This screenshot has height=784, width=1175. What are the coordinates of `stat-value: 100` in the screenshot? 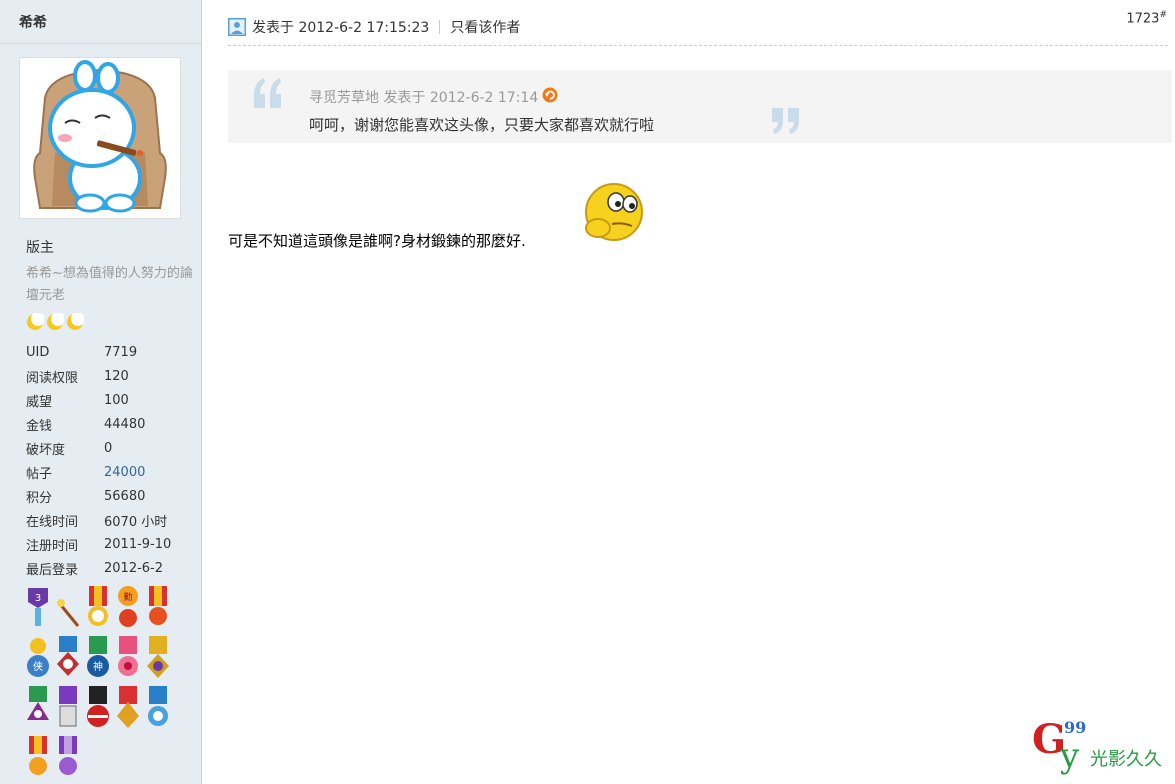 It's located at (116, 400).